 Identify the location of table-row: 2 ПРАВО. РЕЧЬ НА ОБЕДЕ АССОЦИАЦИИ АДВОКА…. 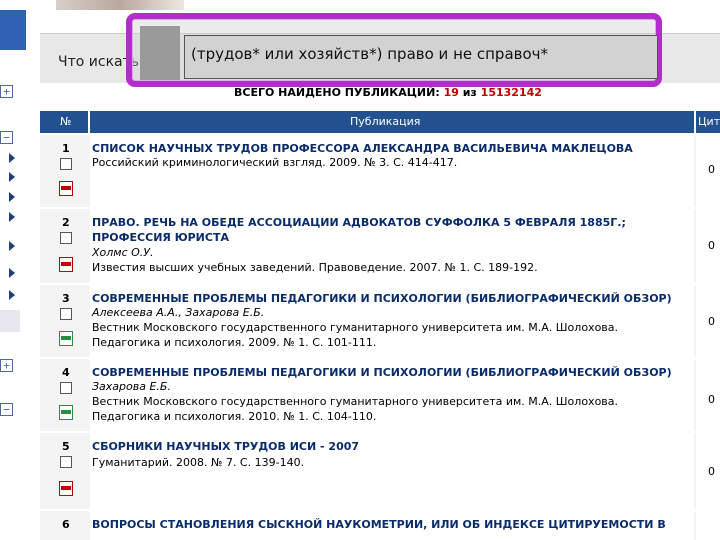
(380, 246).